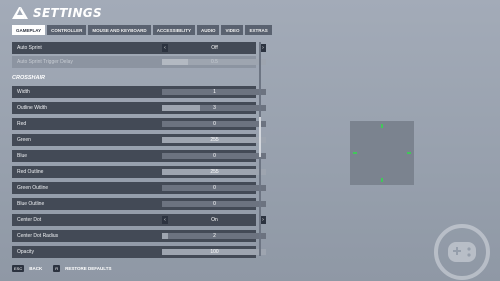  Describe the element at coordinates (45, 62) in the screenshot. I see `setting-label: Auto Sprint Trigger Delay` at that location.